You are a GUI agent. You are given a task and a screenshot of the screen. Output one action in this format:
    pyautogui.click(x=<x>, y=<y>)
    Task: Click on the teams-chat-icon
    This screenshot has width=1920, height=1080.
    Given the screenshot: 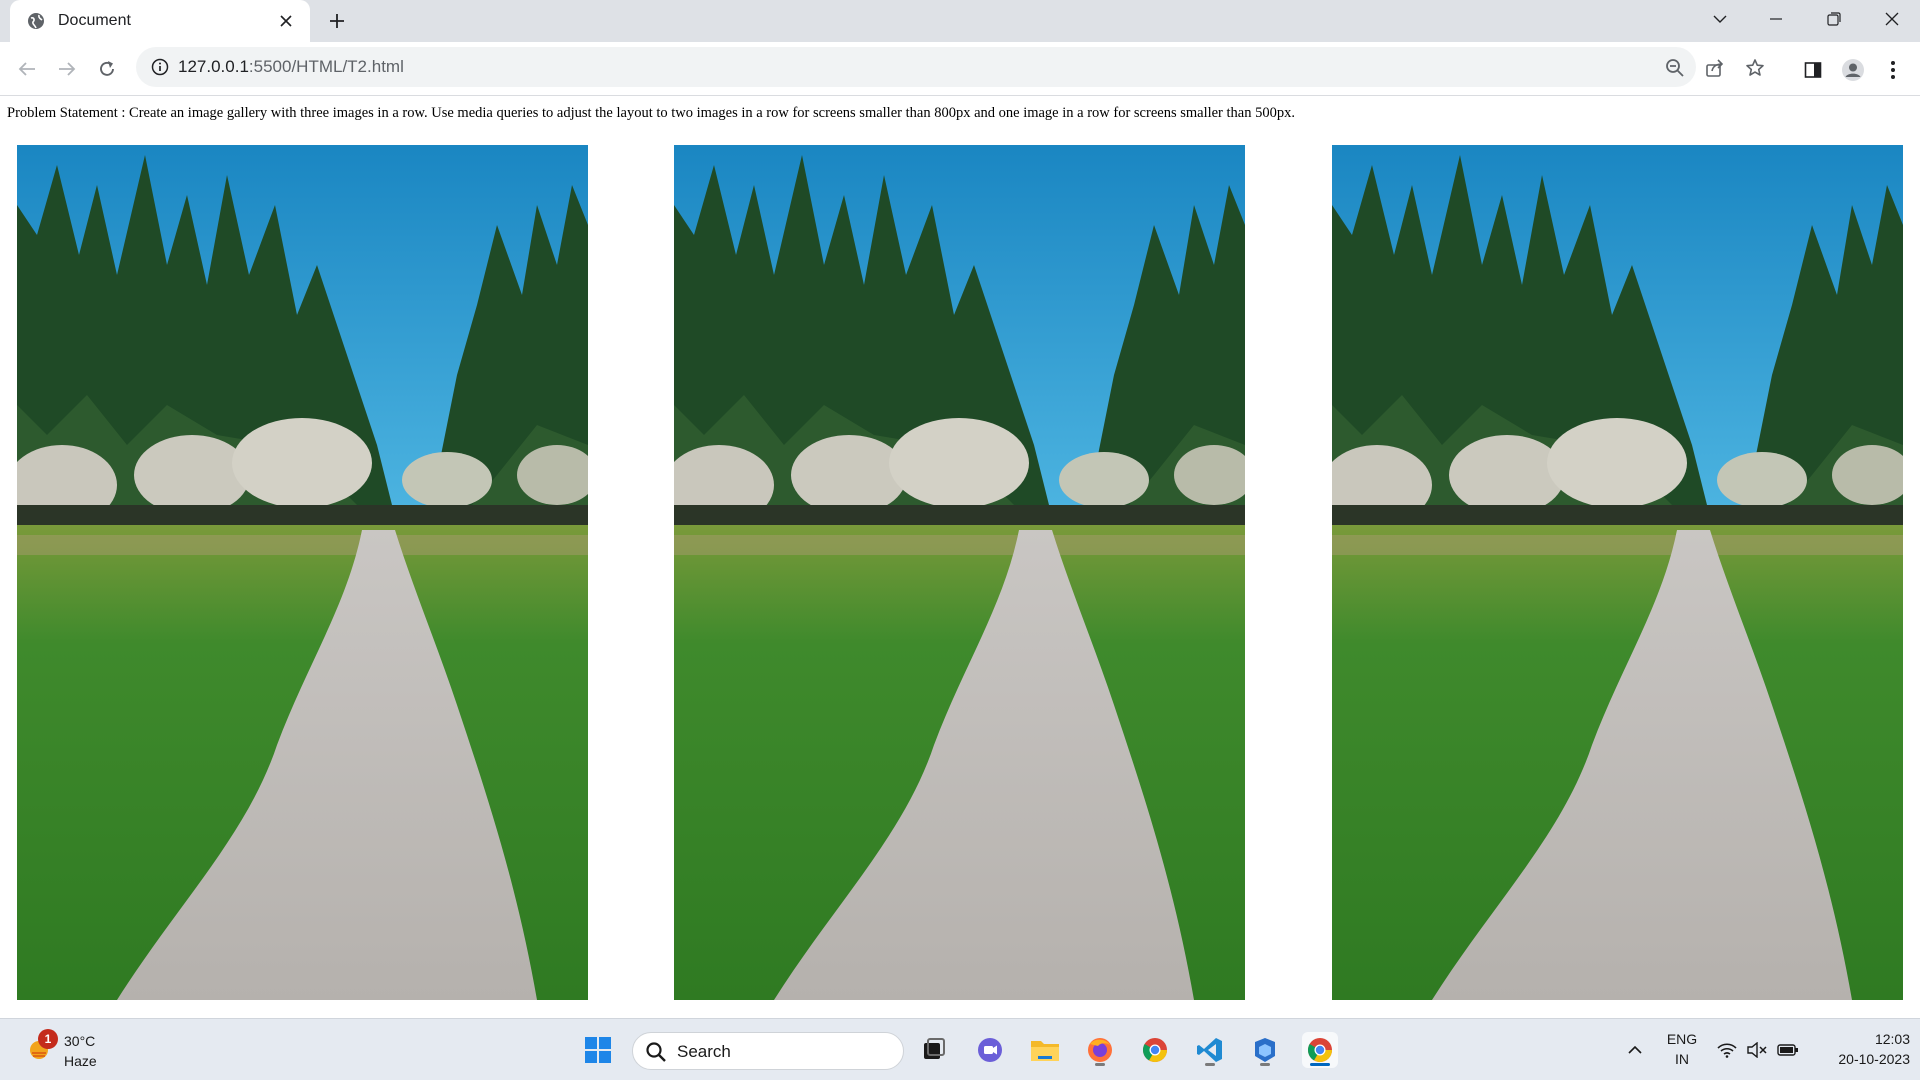 What is the action you would take?
    pyautogui.click(x=990, y=1050)
    